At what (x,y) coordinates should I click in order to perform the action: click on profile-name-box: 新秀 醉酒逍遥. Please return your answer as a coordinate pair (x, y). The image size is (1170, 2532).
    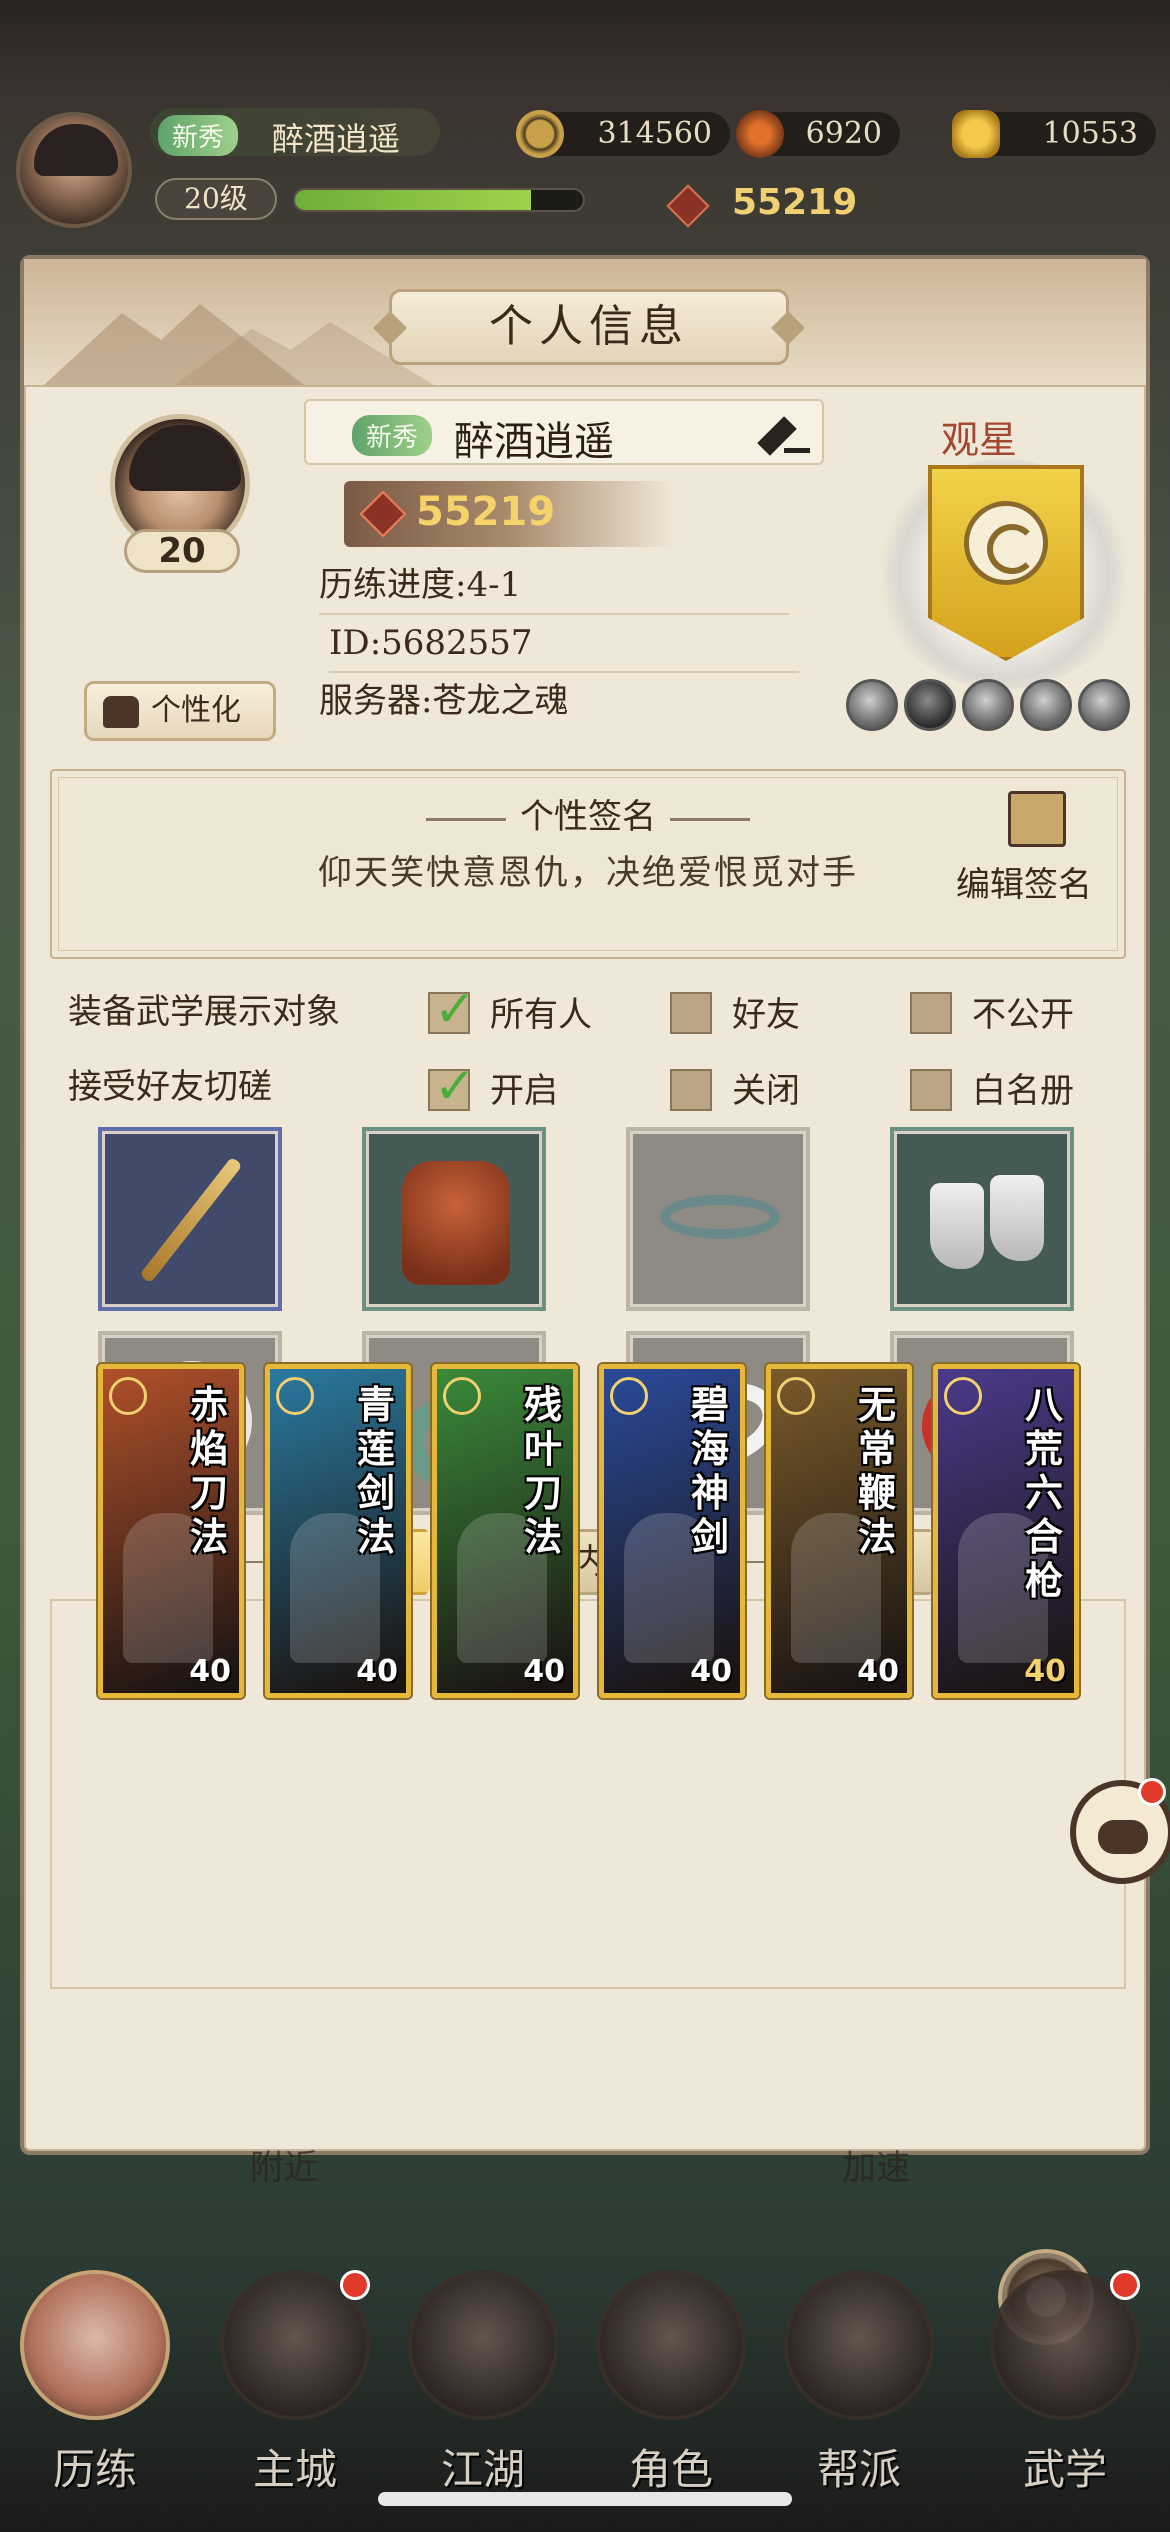
    Looking at the image, I should click on (564, 432).